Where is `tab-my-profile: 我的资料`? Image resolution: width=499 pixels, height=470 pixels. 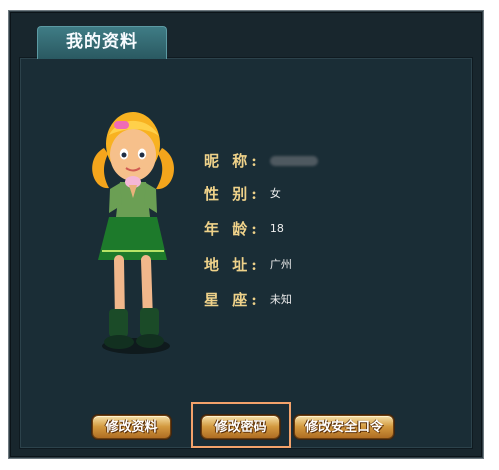
tab-my-profile: 我的资料 is located at coordinates (102, 42).